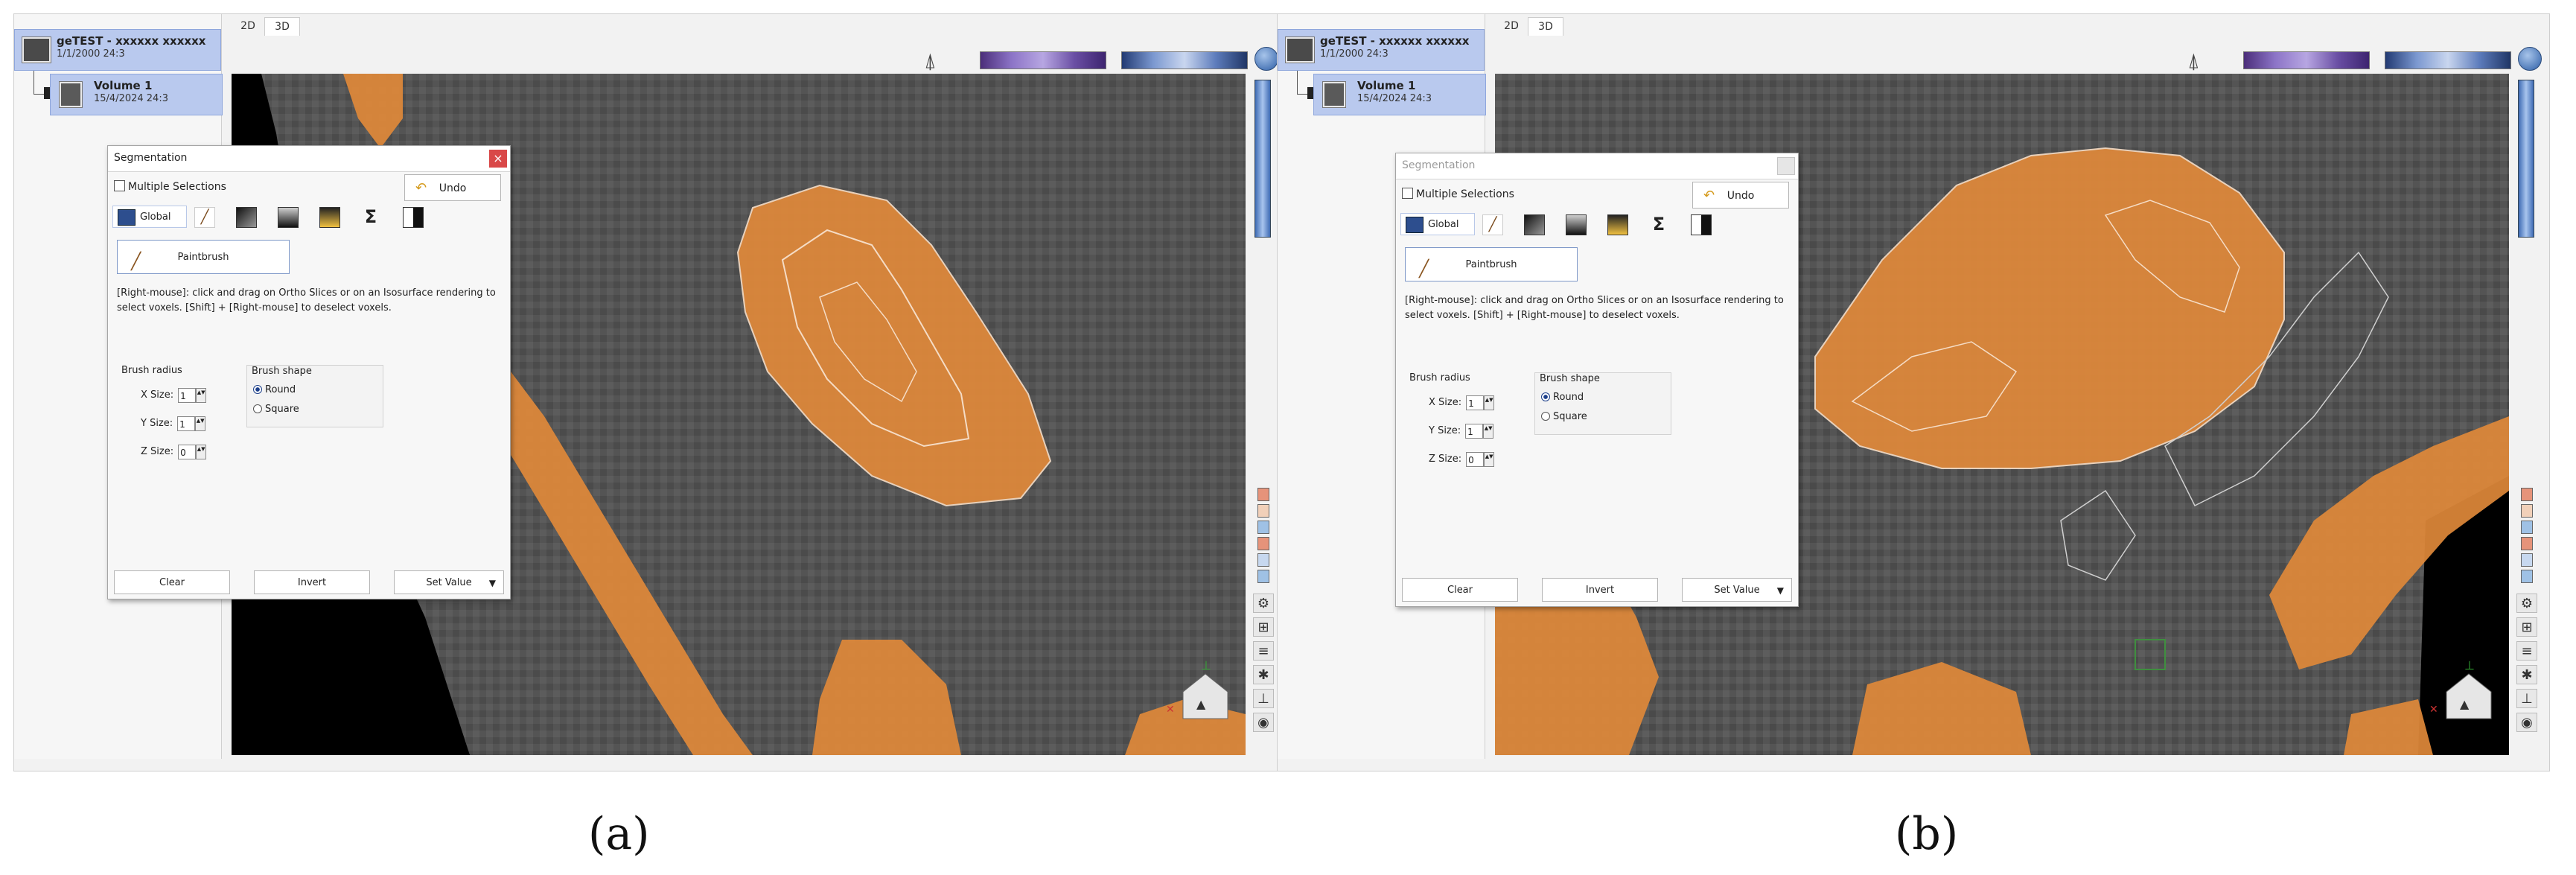  Describe the element at coordinates (1263, 418) in the screenshot. I see `right-toolbar: ⚙ ⊞ ≡ ✱ ⊥ ◉` at that location.